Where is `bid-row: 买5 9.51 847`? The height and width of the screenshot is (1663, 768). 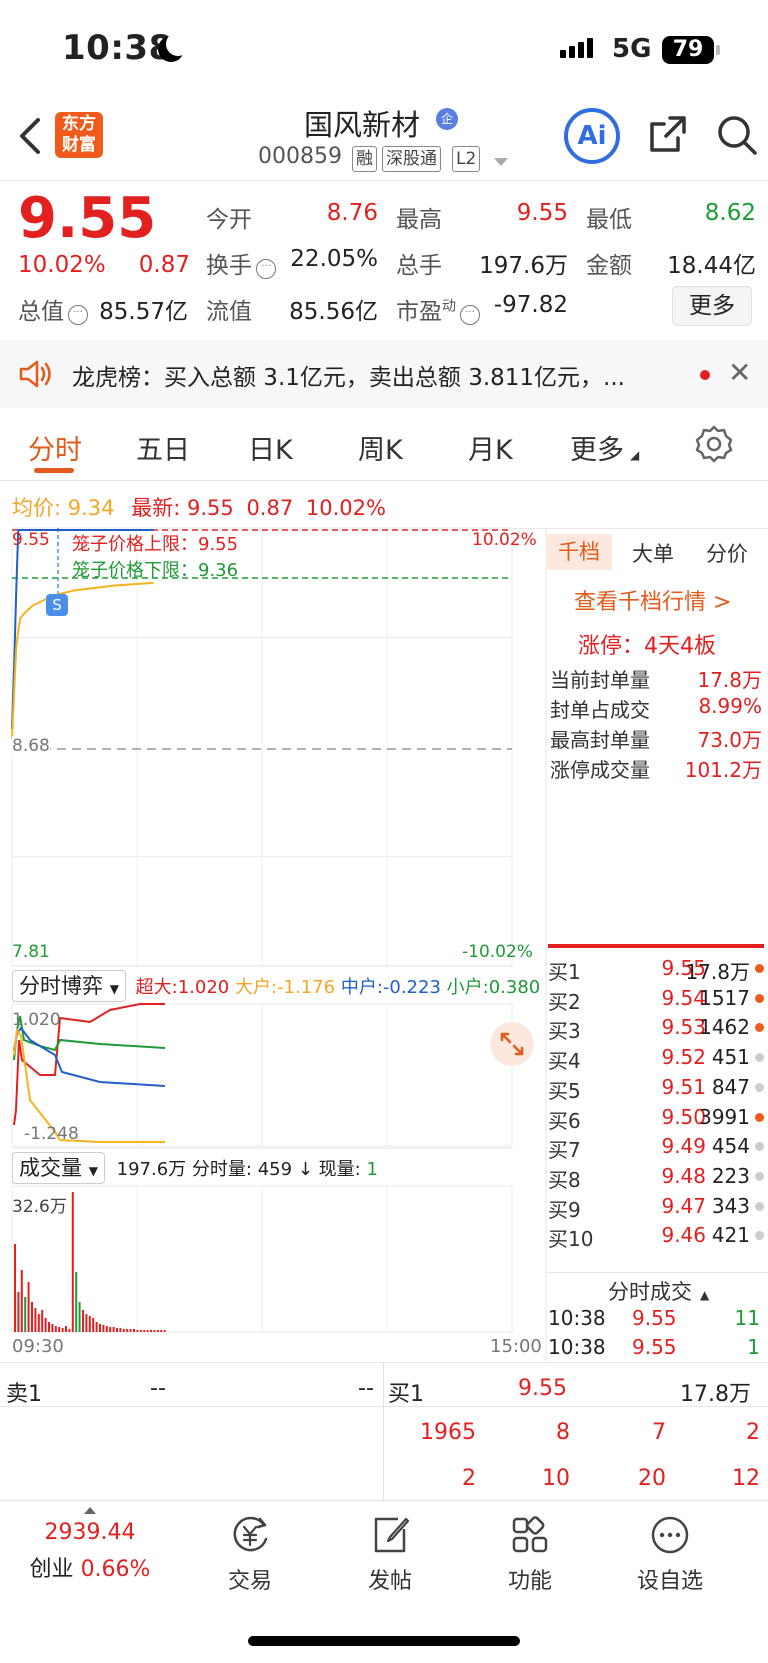
bid-row: 买5 9.51 847 is located at coordinates (656, 1090).